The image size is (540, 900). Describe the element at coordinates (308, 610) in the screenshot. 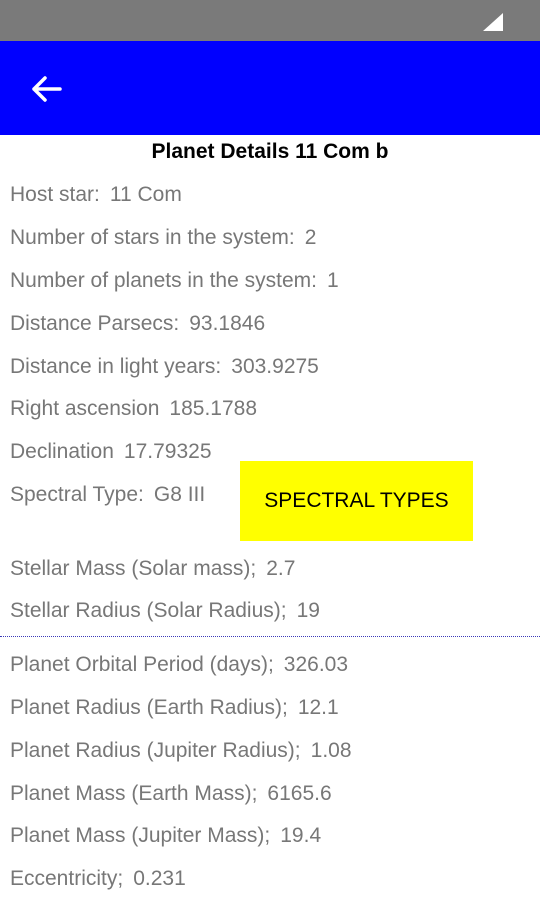

I see `detail-value: 19` at that location.